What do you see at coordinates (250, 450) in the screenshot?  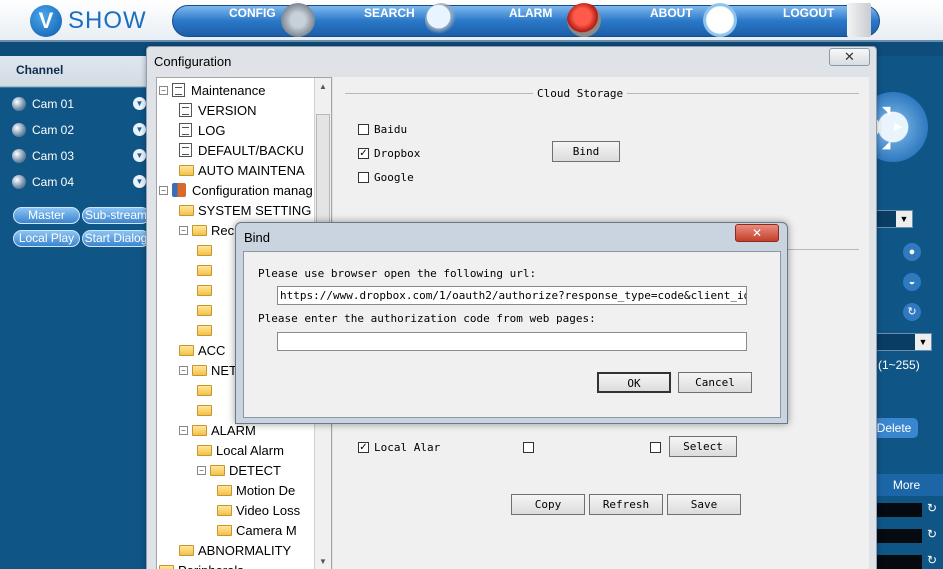 I see `tree-item-label: Local Alarm` at bounding box center [250, 450].